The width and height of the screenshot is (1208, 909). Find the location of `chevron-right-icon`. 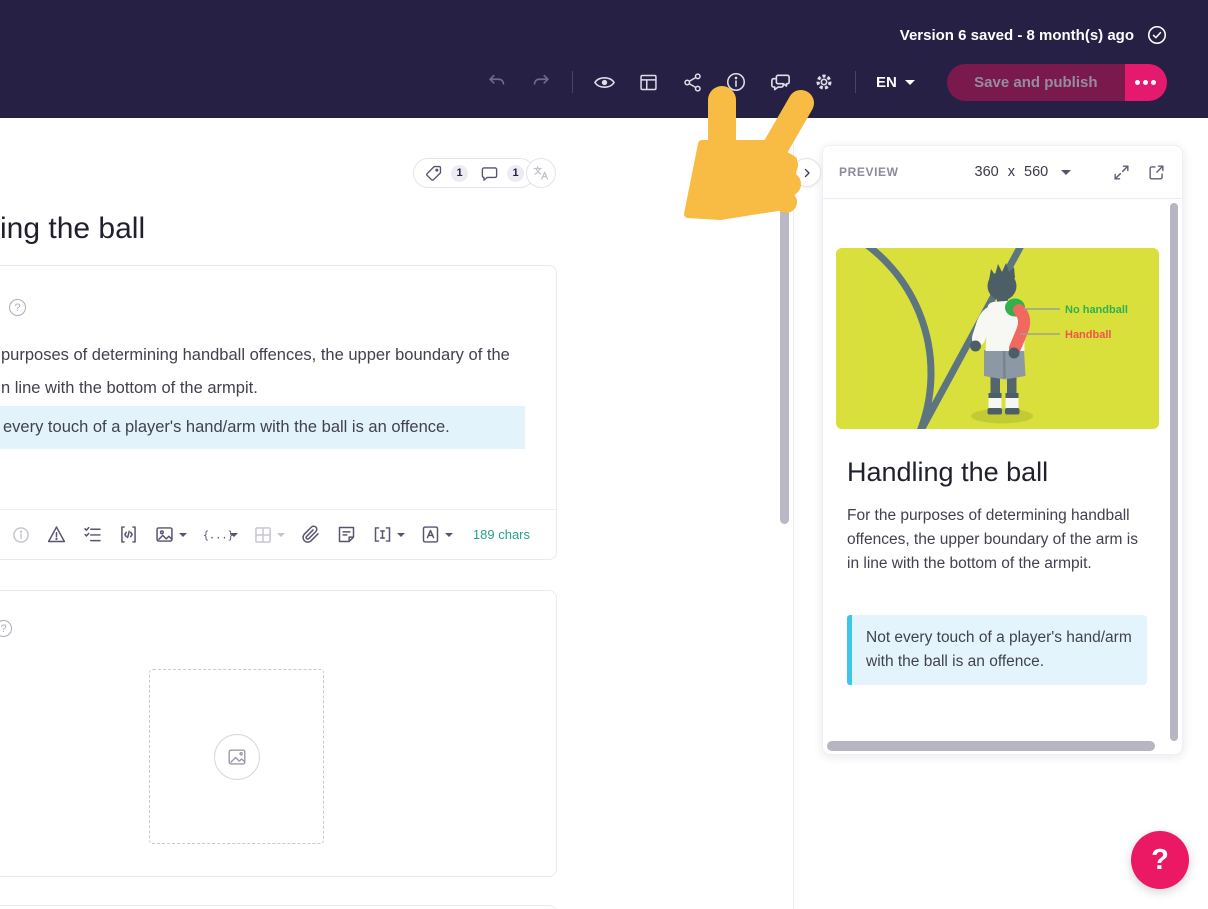

chevron-right-icon is located at coordinates (807, 172).